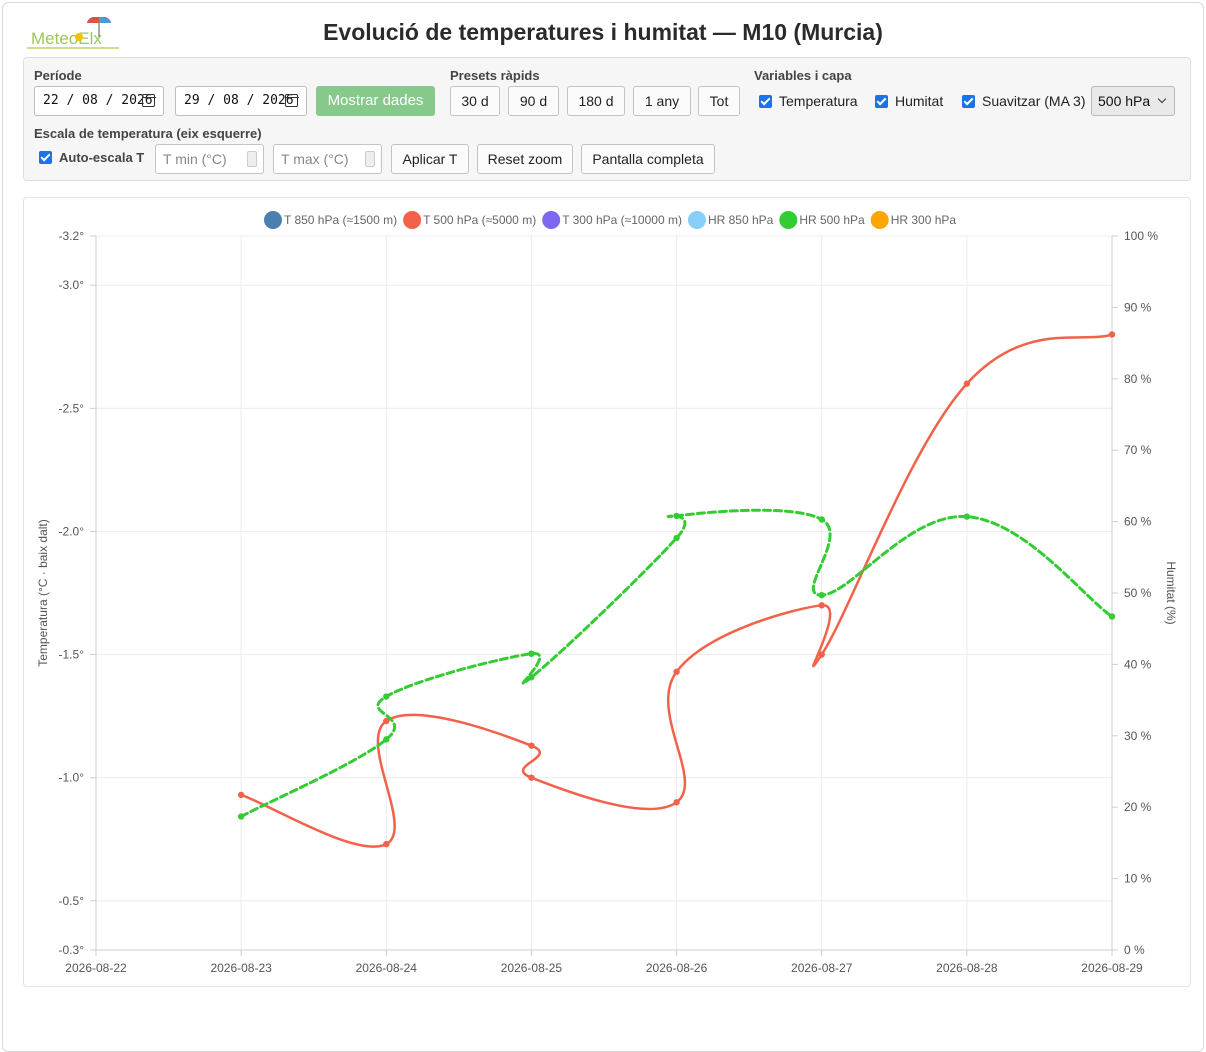 The height and width of the screenshot is (1052, 1206). I want to click on apply-t-button: Aplicar T, so click(430, 159).